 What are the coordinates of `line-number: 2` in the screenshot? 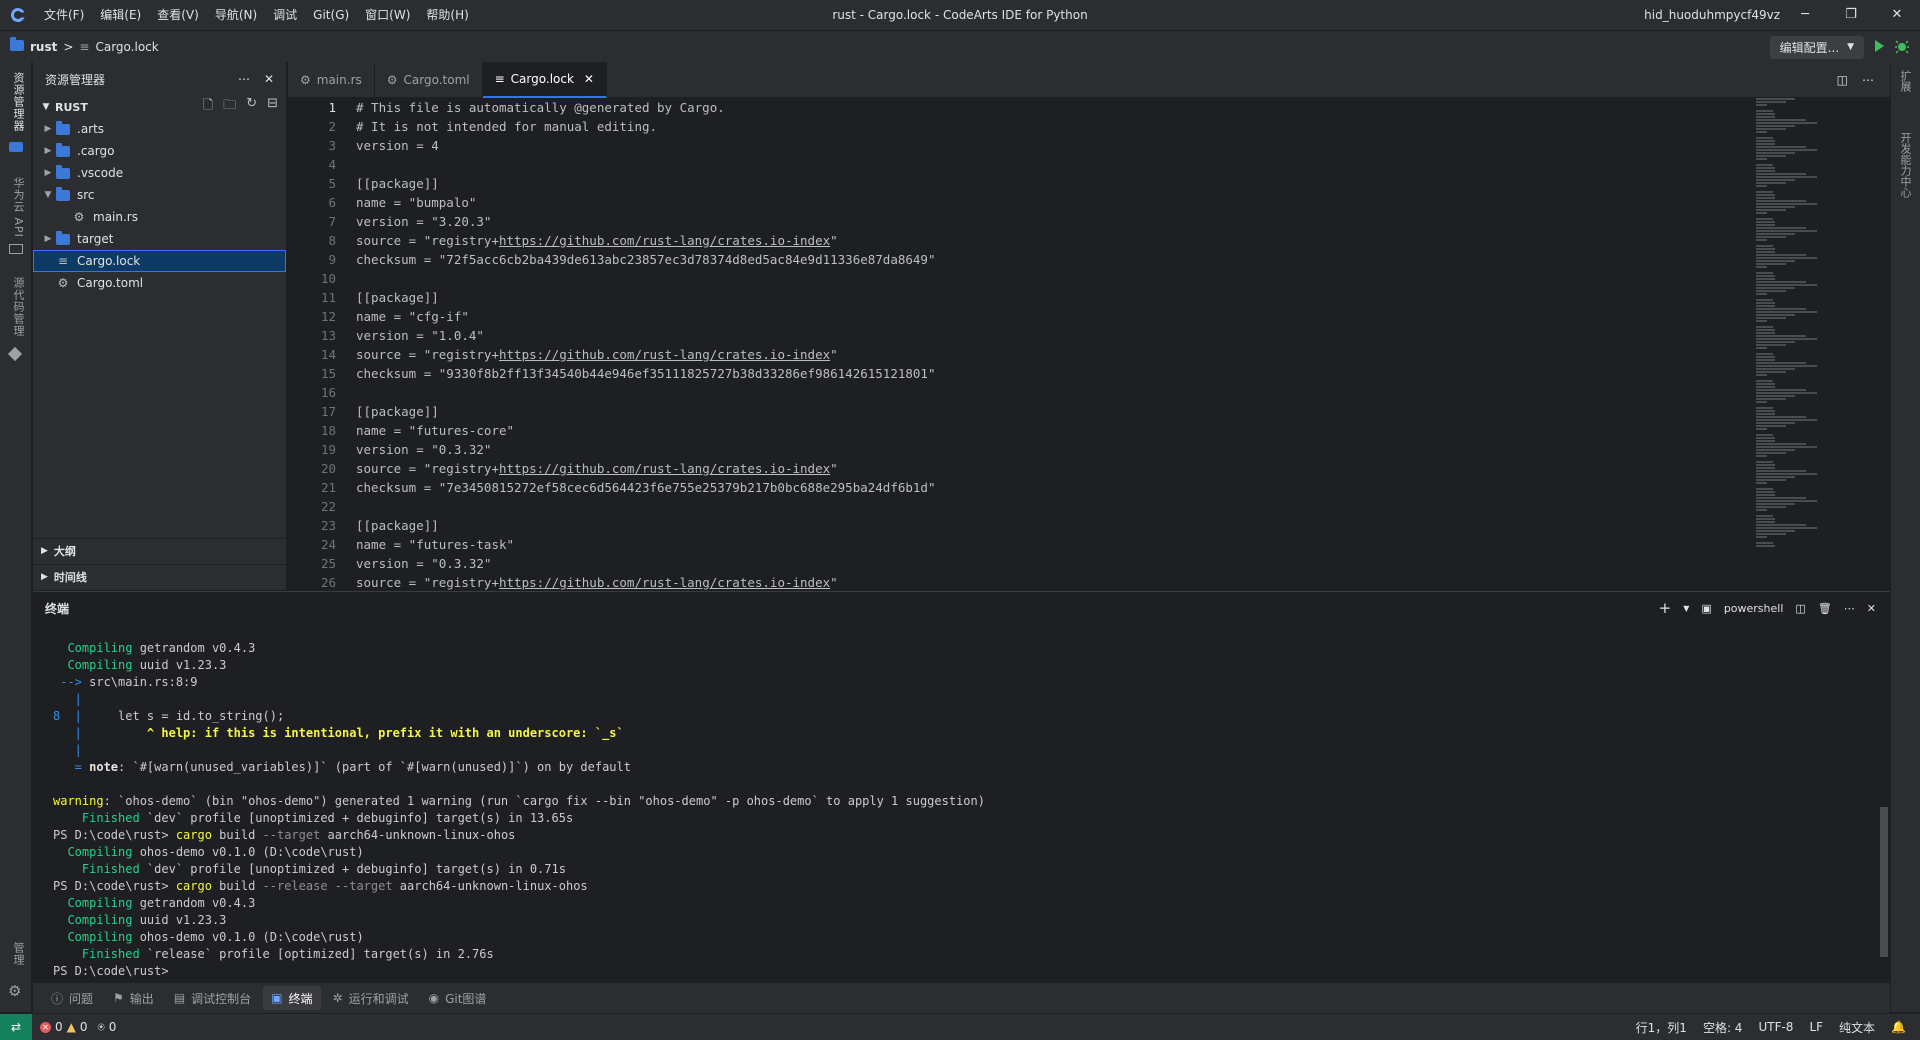 It's located at (332, 126).